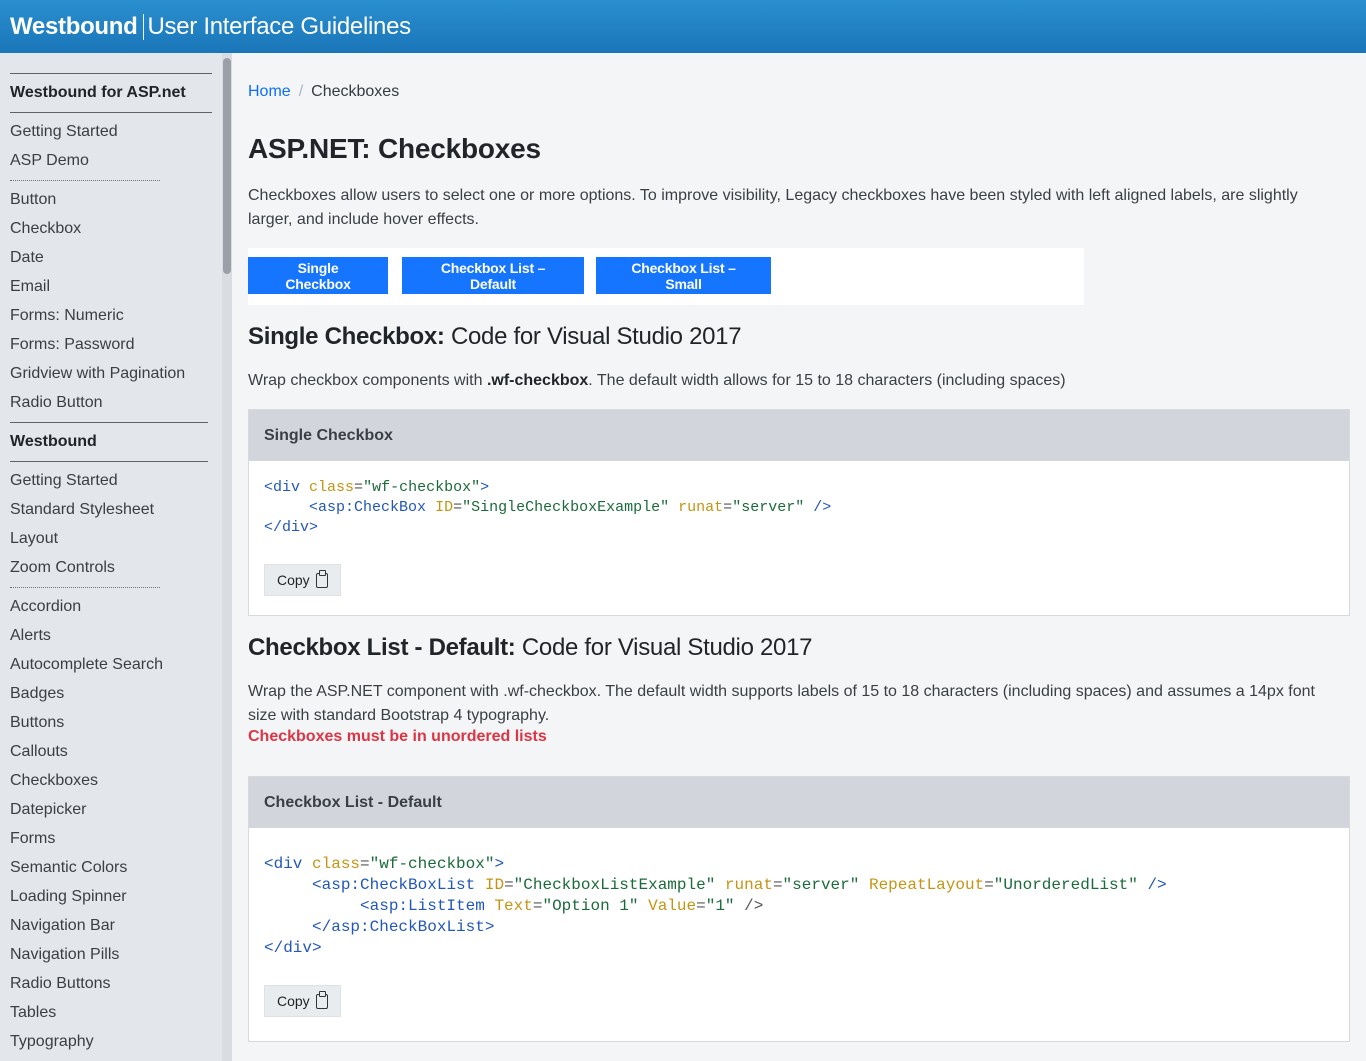  Describe the element at coordinates (52, 1042) in the screenshot. I see `sidebar-item-typography: Typography` at that location.